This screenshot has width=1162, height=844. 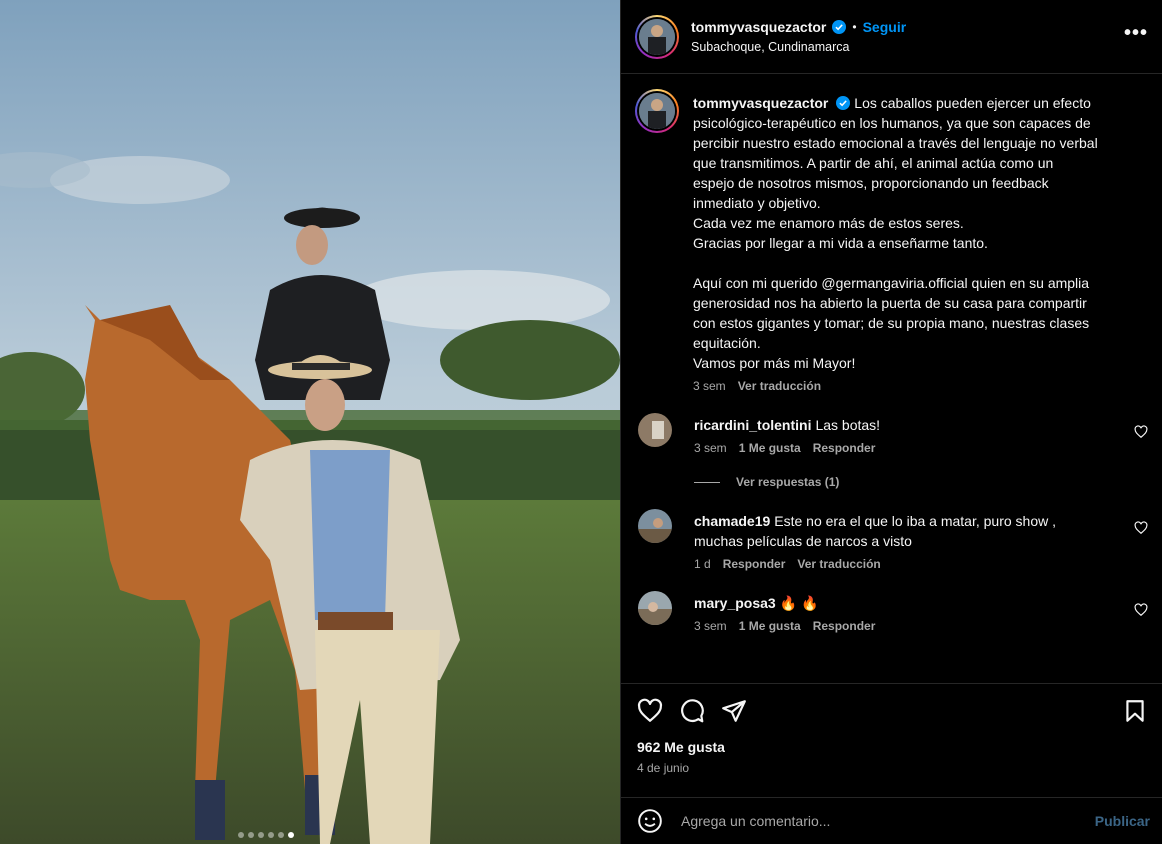 I want to click on comment-text-line: muchas películas de narcos a visto, so click(x=803, y=541).